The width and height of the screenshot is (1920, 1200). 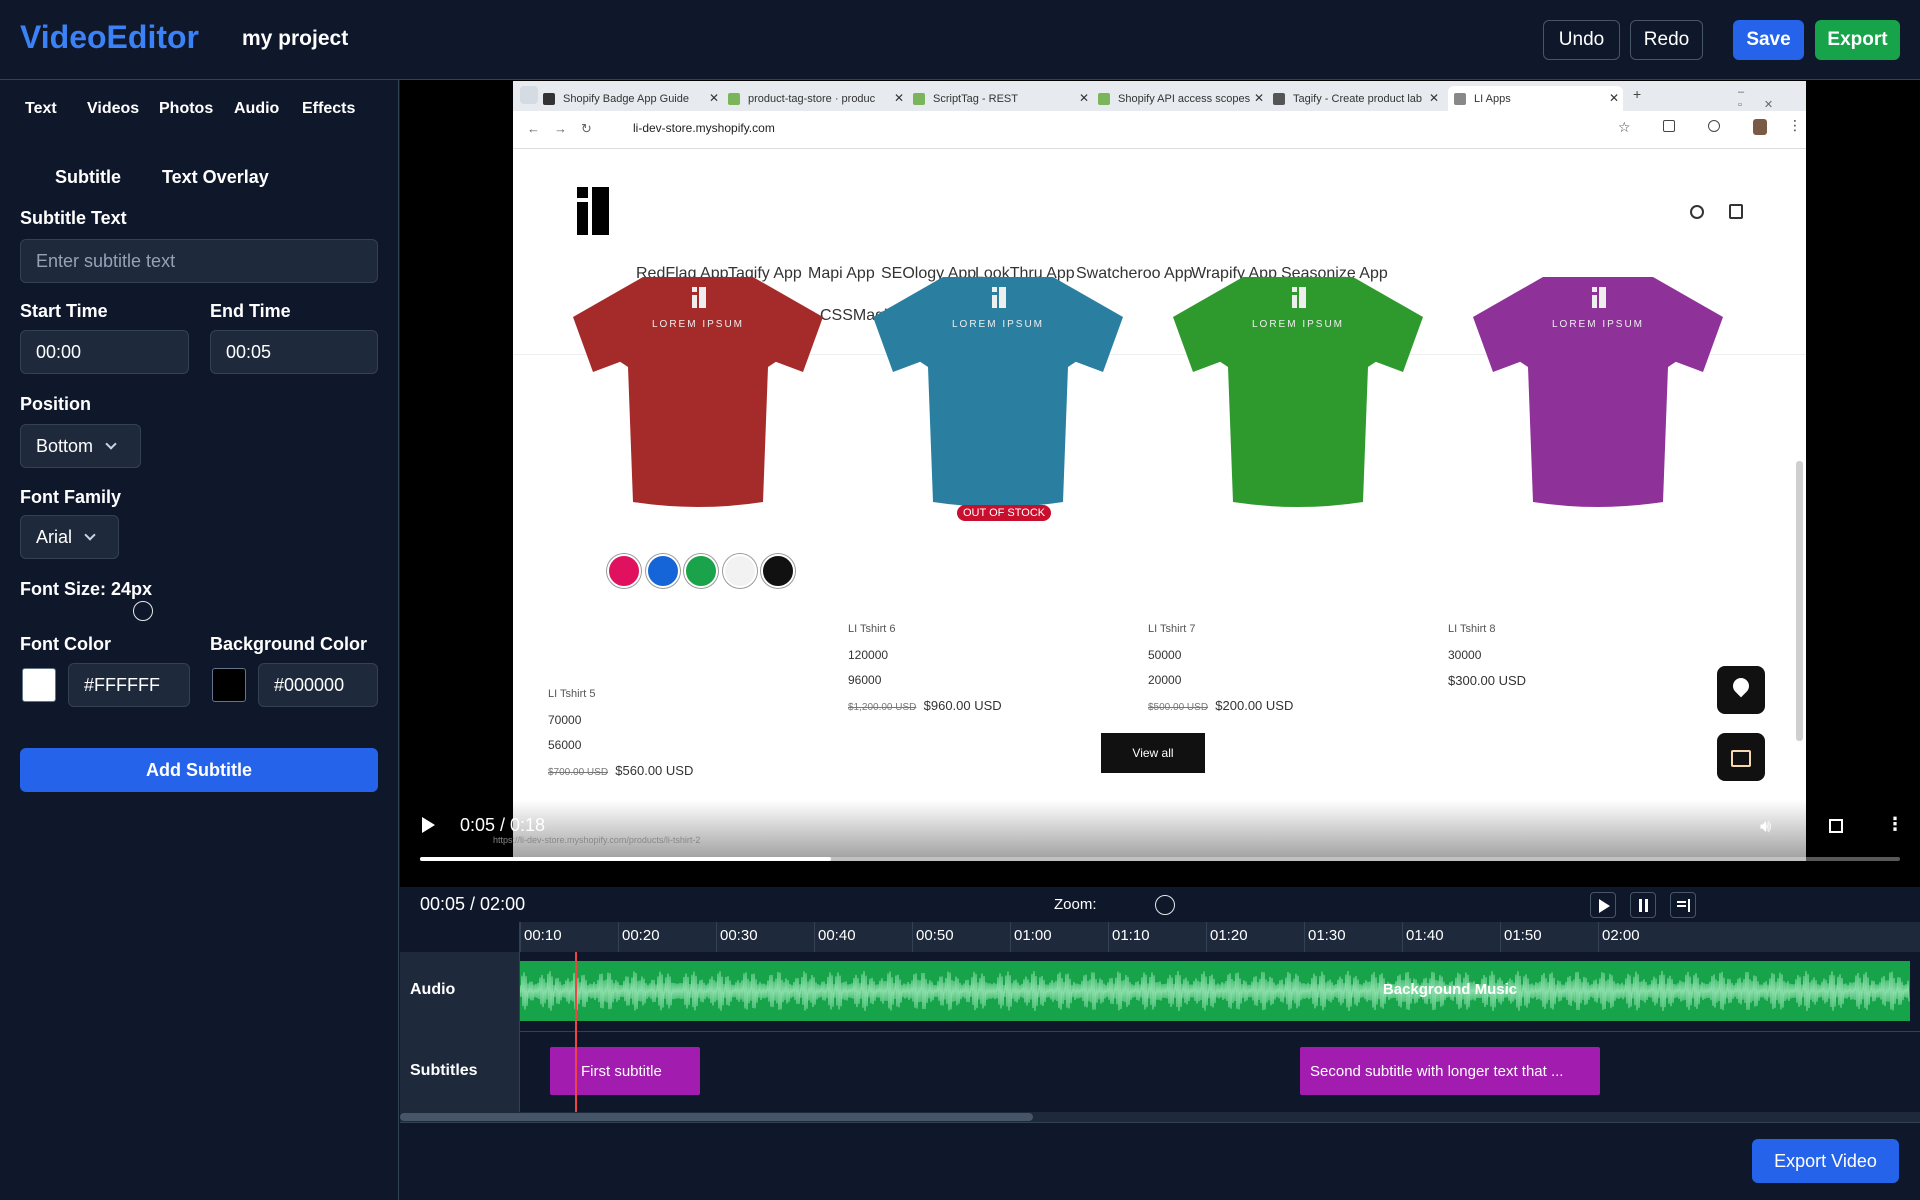 I want to click on browser-tab-title: Shopify API access scopes, so click(x=1184, y=98).